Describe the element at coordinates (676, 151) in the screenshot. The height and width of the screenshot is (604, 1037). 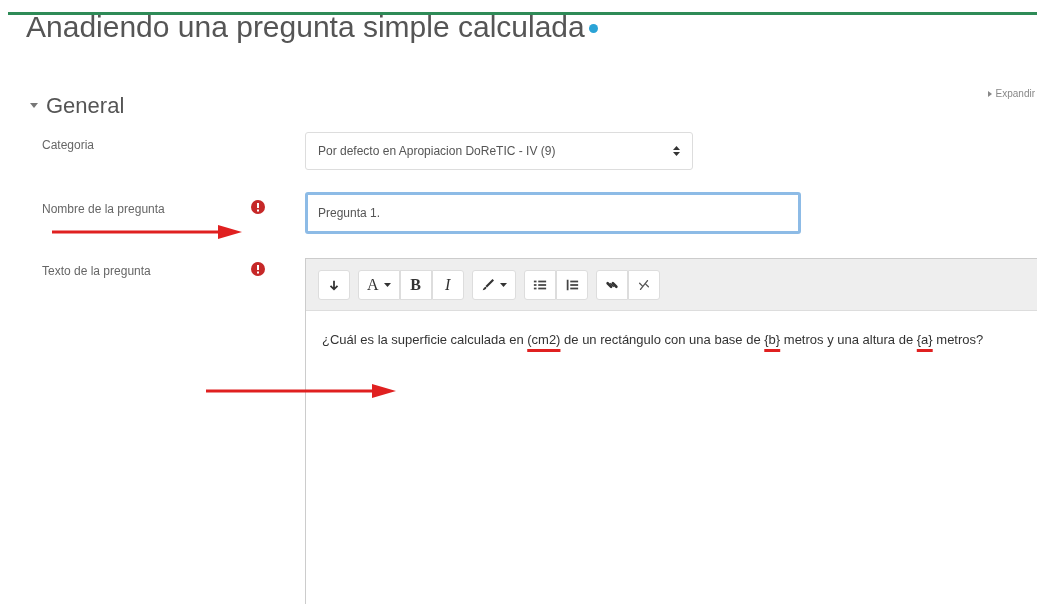
I see `sort-icon` at that location.